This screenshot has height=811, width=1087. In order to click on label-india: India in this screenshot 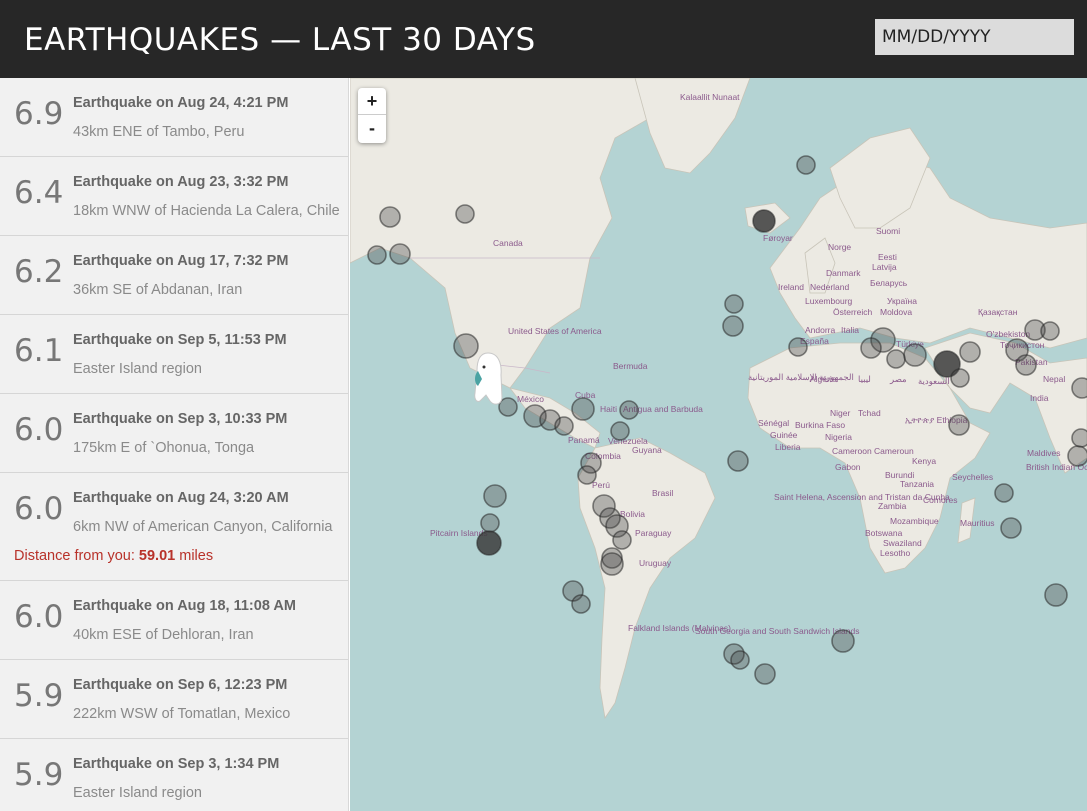, I will do `click(1039, 398)`.